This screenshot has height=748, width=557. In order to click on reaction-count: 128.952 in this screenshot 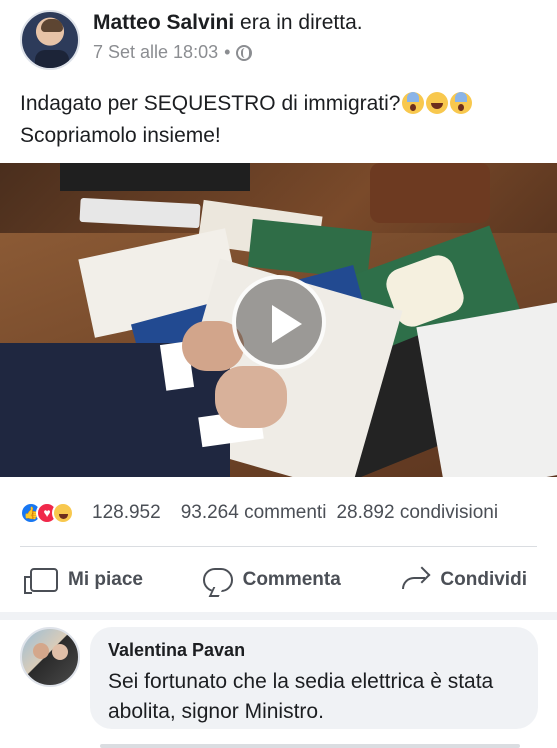, I will do `click(126, 513)`.